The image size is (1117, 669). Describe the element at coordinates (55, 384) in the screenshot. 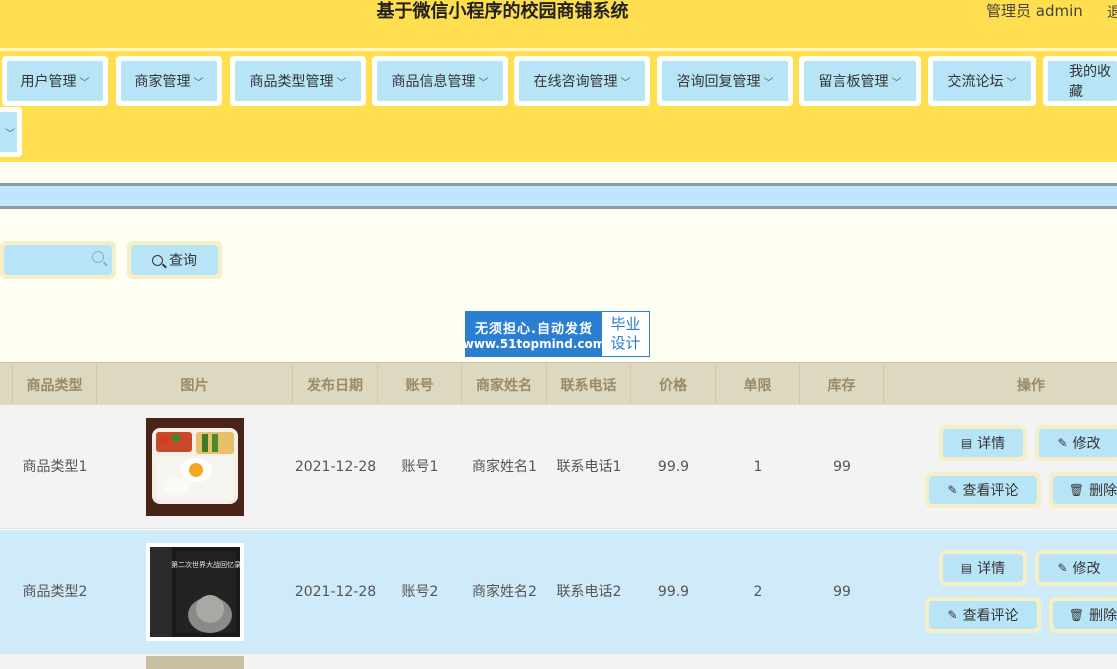

I see `column-header: 商品类型` at that location.